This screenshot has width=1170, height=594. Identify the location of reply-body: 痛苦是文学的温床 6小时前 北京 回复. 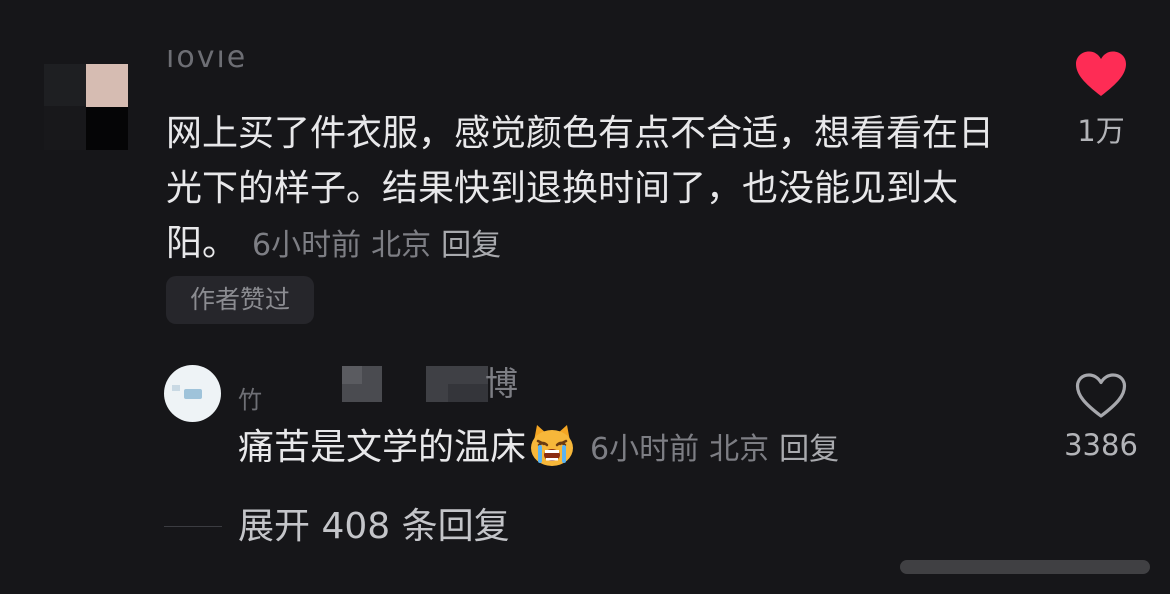
(538, 448).